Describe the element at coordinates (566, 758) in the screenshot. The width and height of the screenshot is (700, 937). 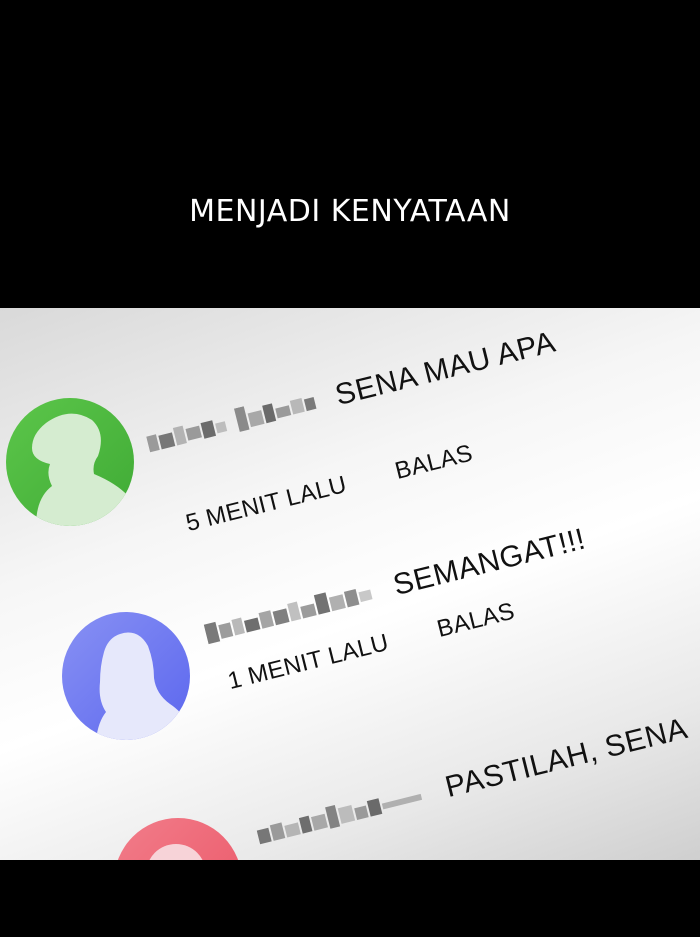
I see `comment-text: PASTILAH, SENA` at that location.